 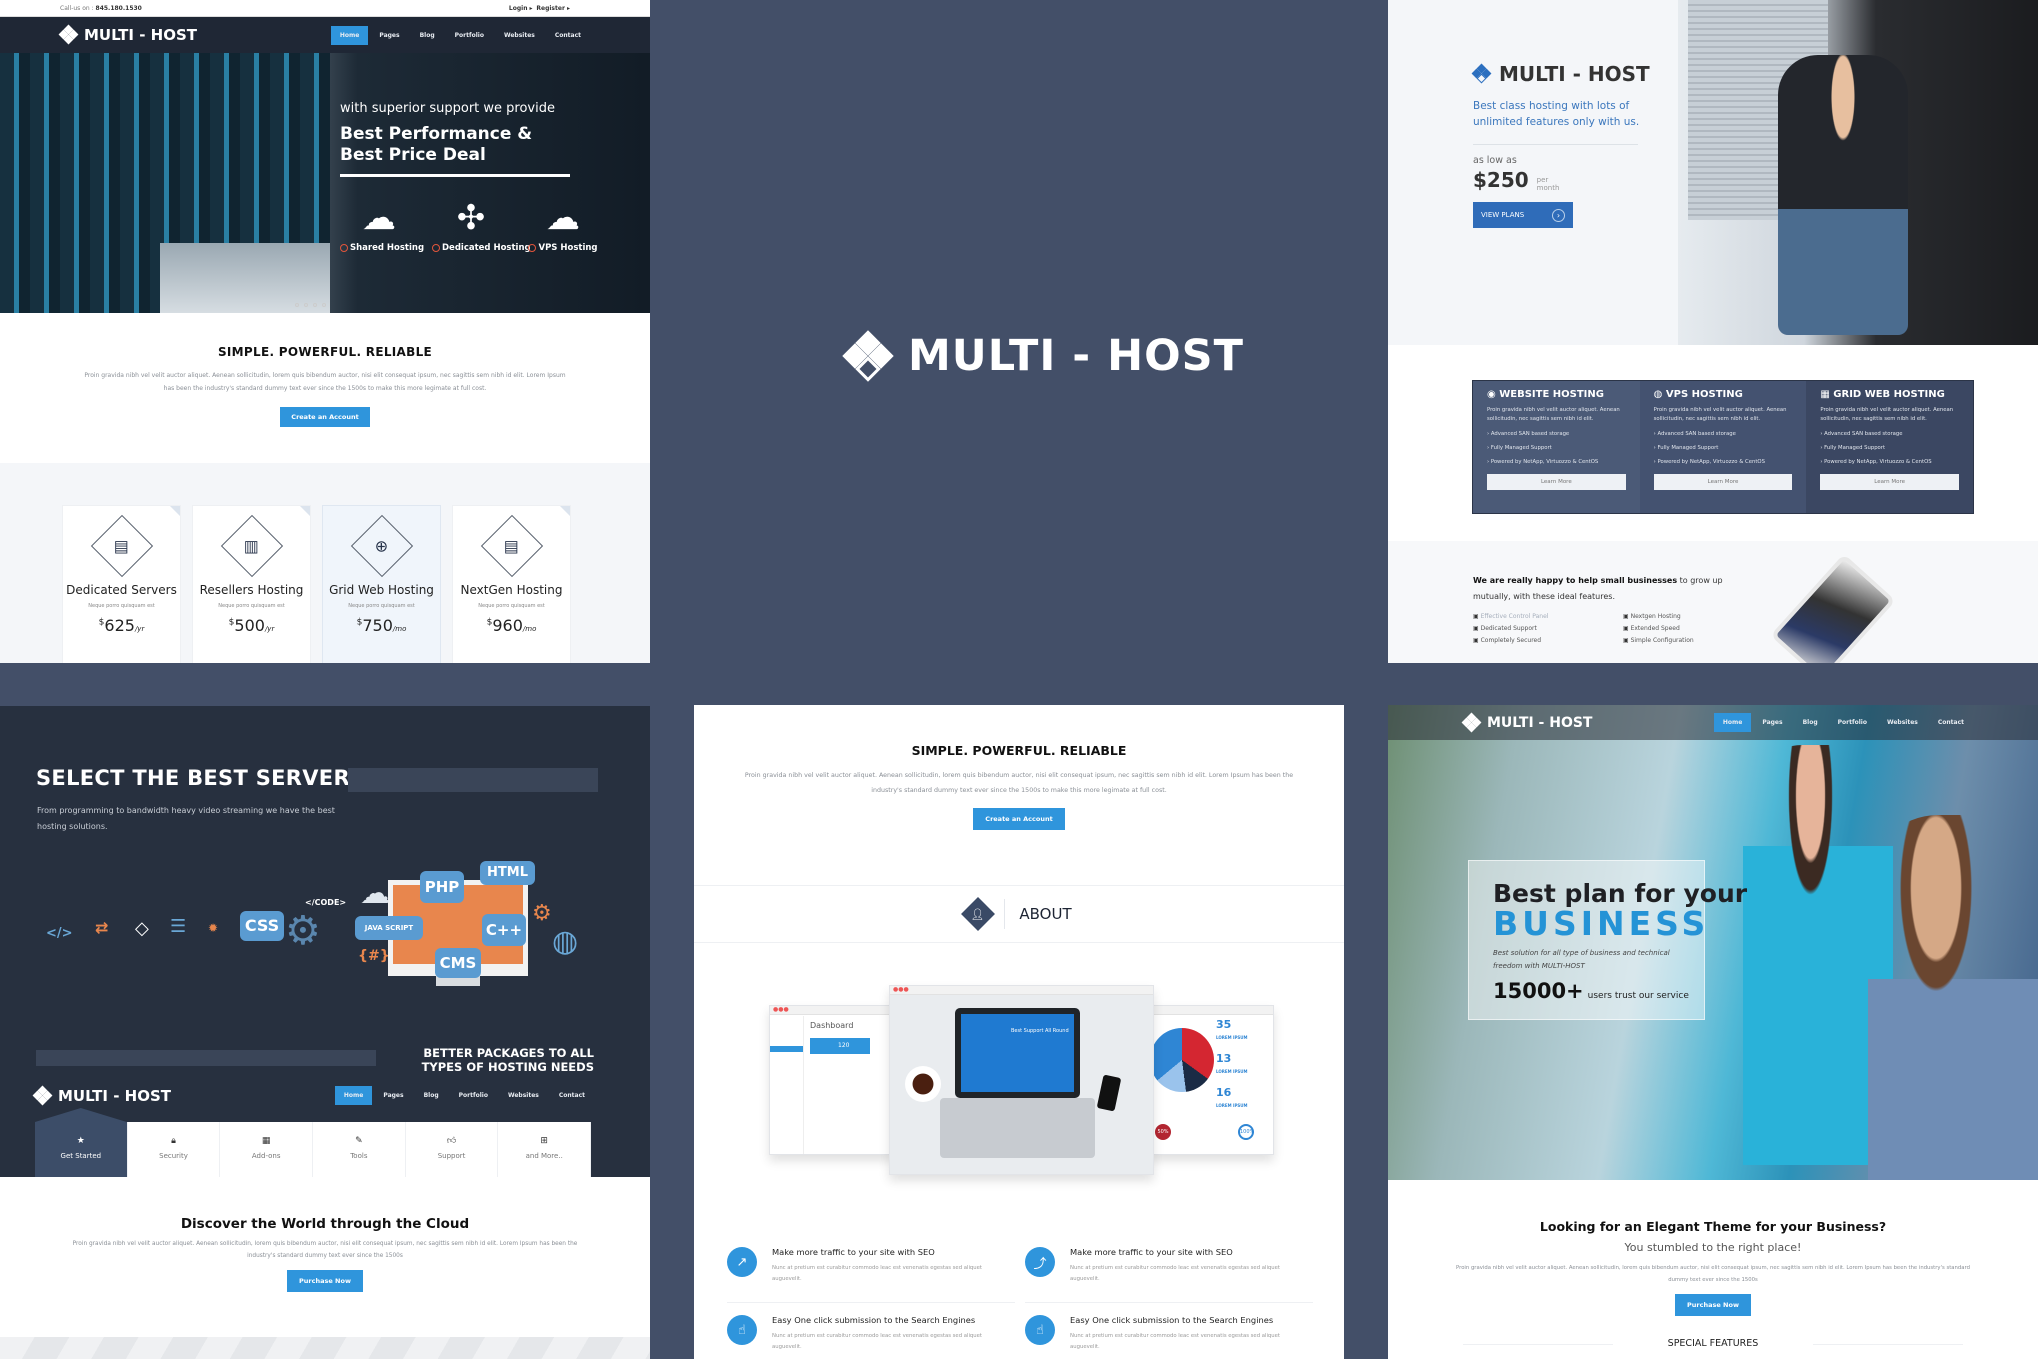 I want to click on chart-up-icon: ↗, so click(x=742, y=1262).